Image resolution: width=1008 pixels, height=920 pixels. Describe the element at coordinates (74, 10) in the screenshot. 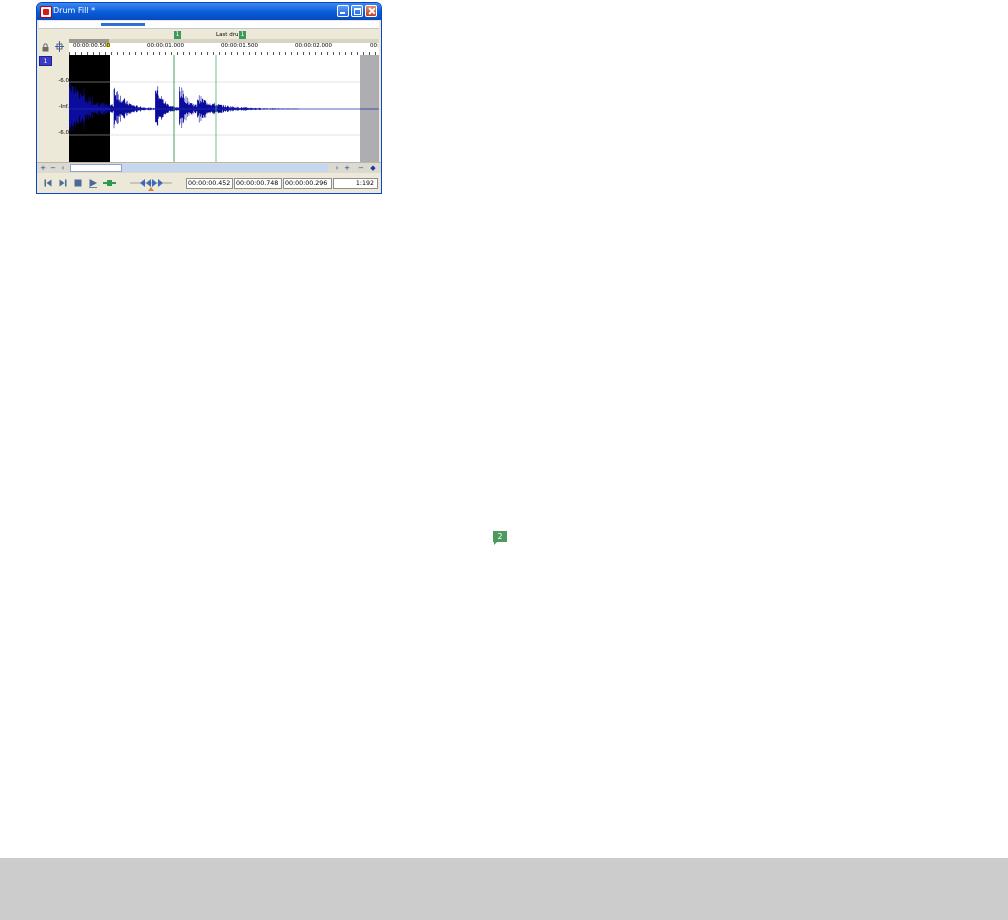

I see `window-title: Drum Fill *` at that location.